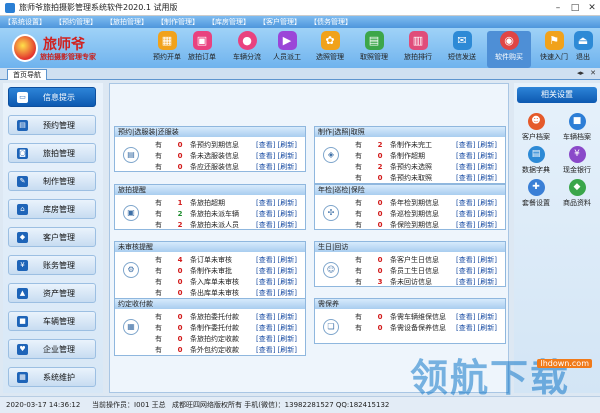  Describe the element at coordinates (229, 22) in the screenshot. I see `menu-warehouse: 【库房管理】` at that location.